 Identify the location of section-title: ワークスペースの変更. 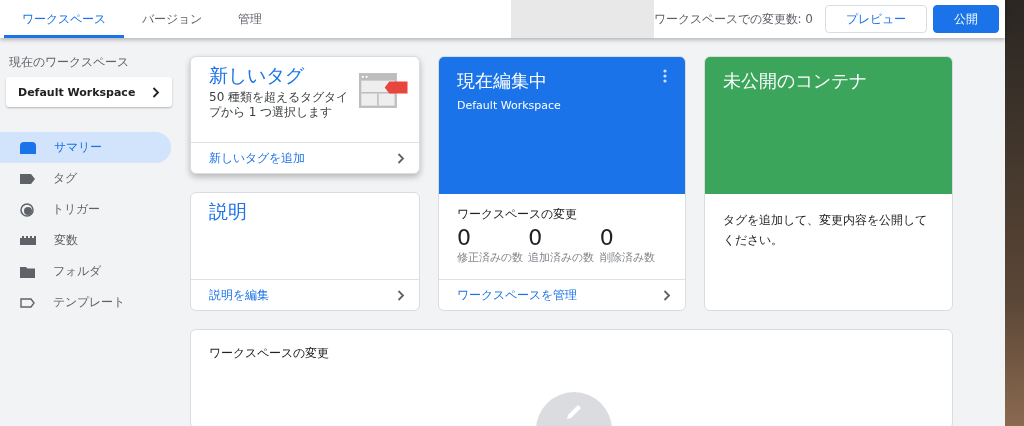
(517, 214).